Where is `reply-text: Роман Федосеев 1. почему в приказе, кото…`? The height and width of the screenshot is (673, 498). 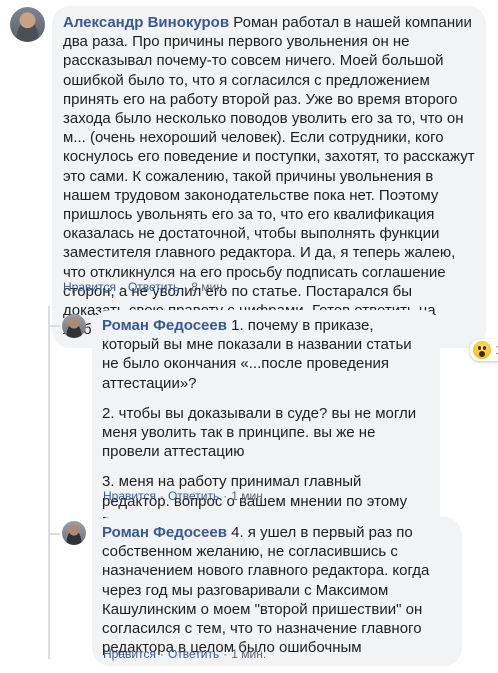
reply-text: Роман Федосеев 1. почему в приказе, кото… is located at coordinates (266, 354).